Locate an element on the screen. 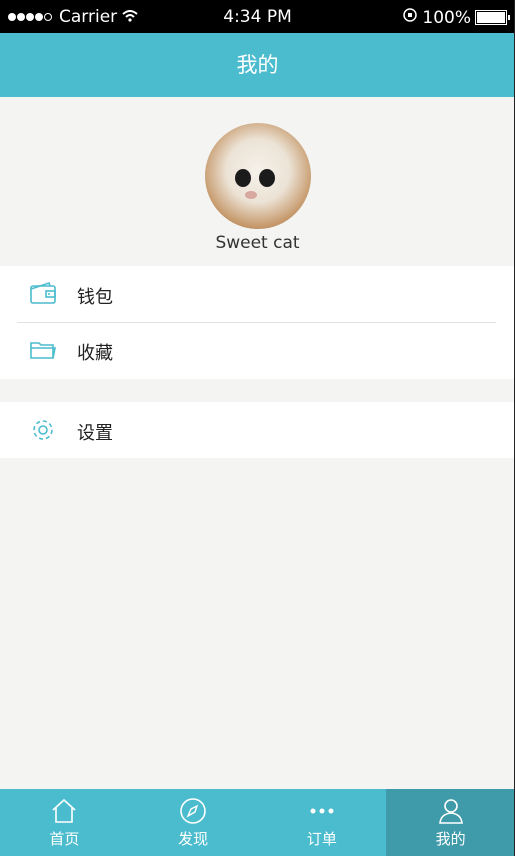  avatar-eye-left is located at coordinates (243, 178).